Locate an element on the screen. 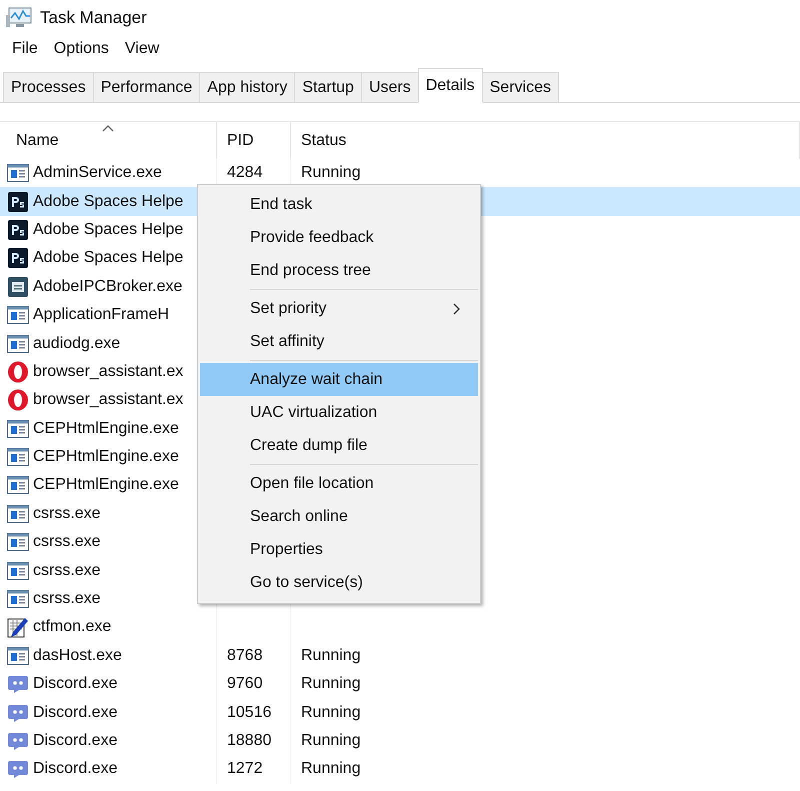  process-name: dasHost.exe is located at coordinates (77, 655).